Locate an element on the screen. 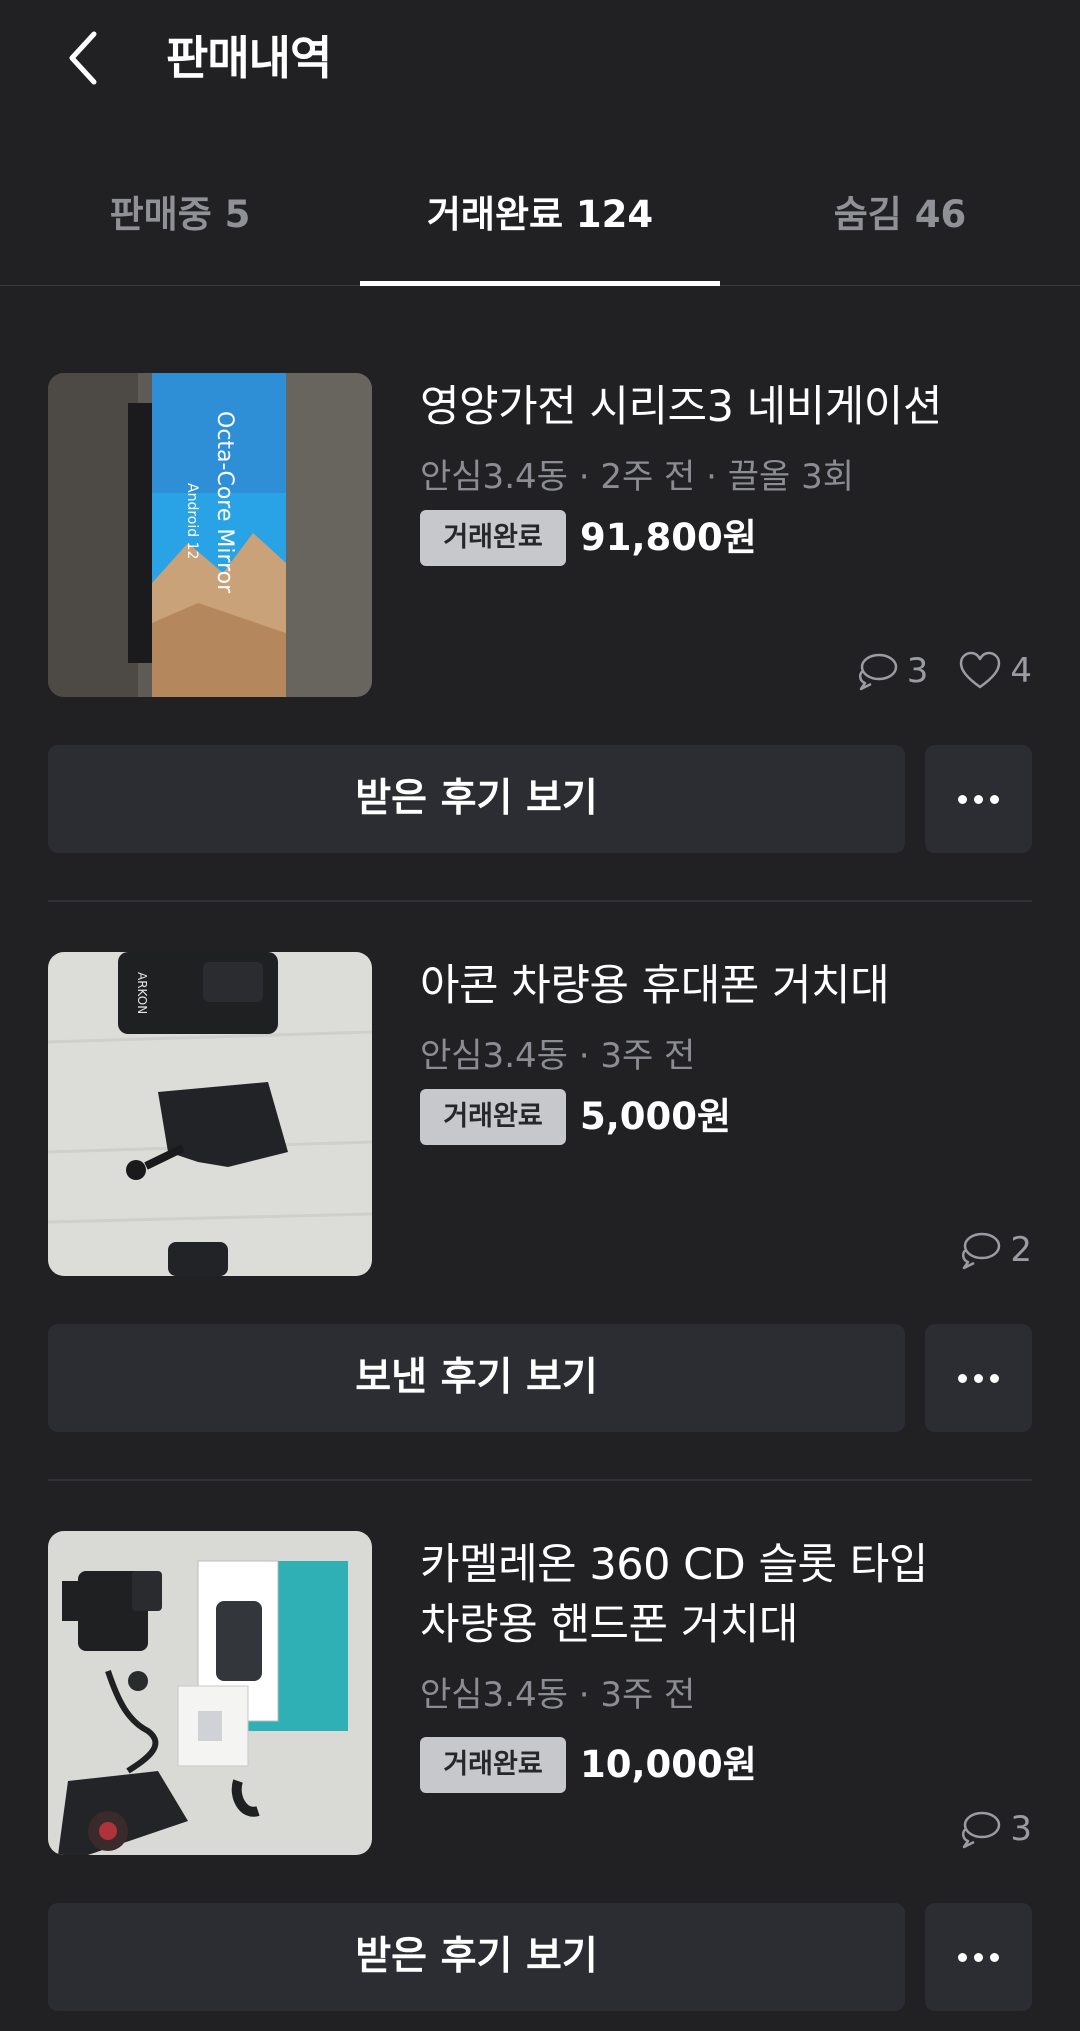 The height and width of the screenshot is (2031, 1080). item-title-line: 차량용 핸드폰 거치대 is located at coordinates (609, 1625).